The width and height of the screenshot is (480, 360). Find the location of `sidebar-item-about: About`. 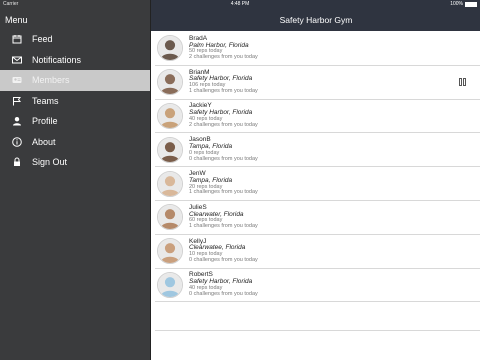

sidebar-item-about: About is located at coordinates (75, 142).